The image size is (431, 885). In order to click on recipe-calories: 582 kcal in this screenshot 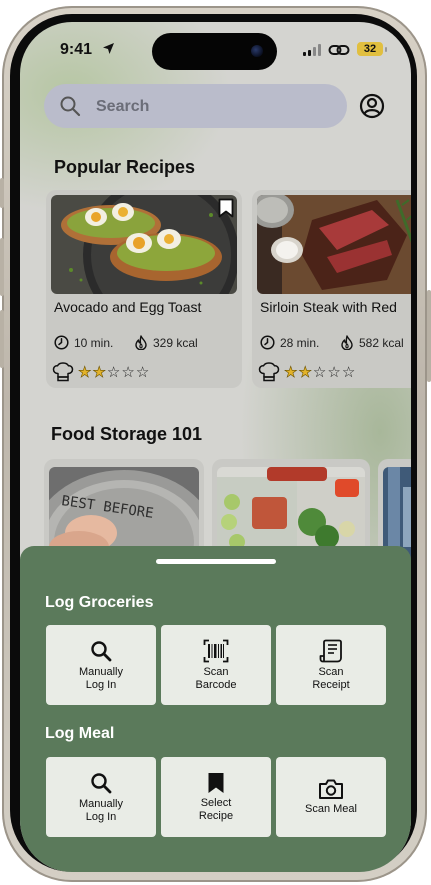, I will do `click(372, 342)`.